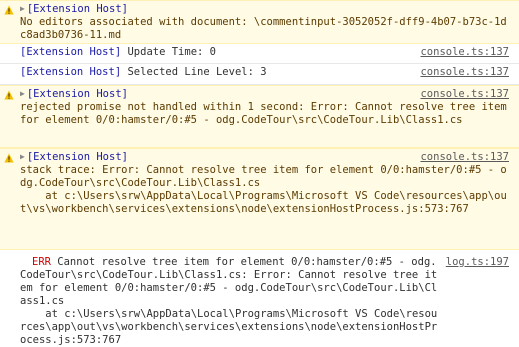 The image size is (519, 347). I want to click on error-label: ERR, so click(41, 262).